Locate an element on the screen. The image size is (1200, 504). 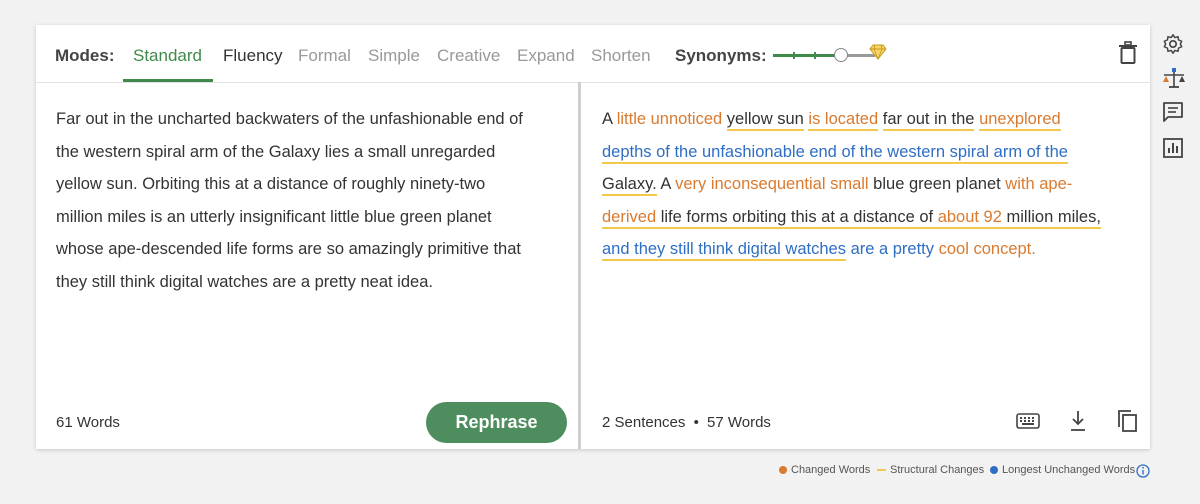
output-word-count: 57 Words is located at coordinates (739, 422).